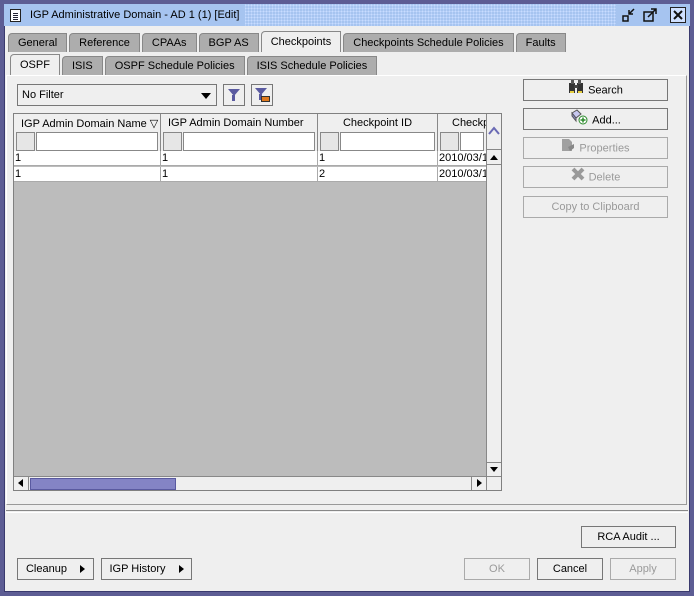 The height and width of the screenshot is (596, 694). What do you see at coordinates (103, 484) in the screenshot?
I see `horizontal-scroll-thumb` at bounding box center [103, 484].